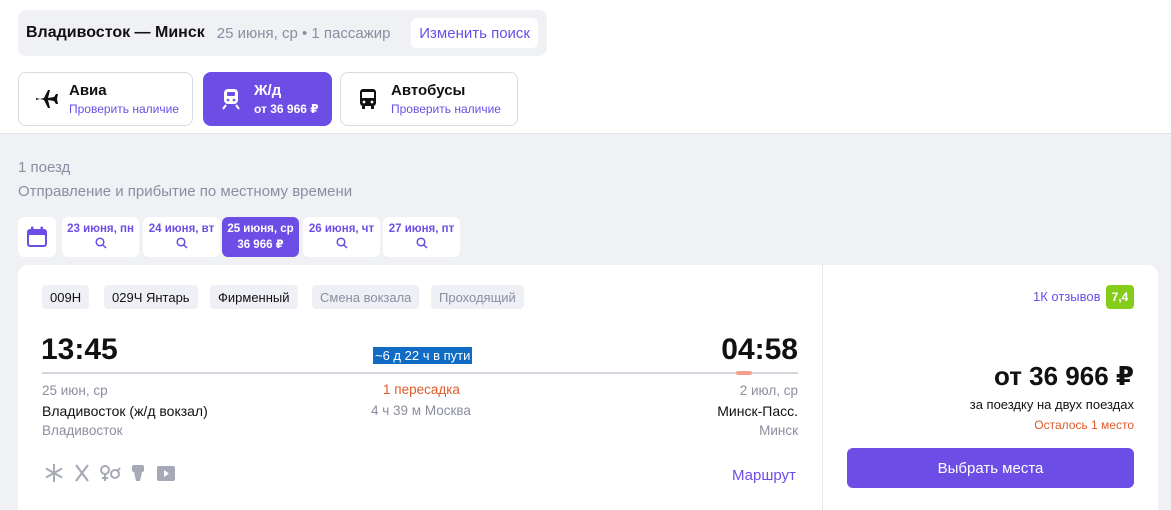  Describe the element at coordinates (1120, 297) in the screenshot. I see `rating-badge: 7,4` at that location.